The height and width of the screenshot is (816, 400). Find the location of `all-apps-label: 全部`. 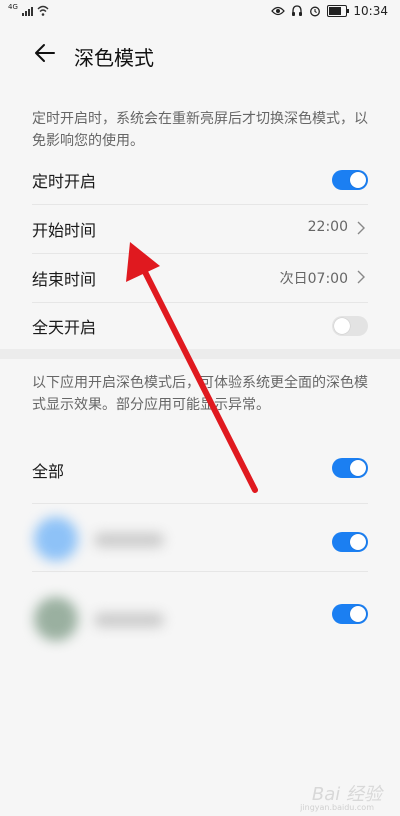

all-apps-label: 全部 is located at coordinates (48, 471).